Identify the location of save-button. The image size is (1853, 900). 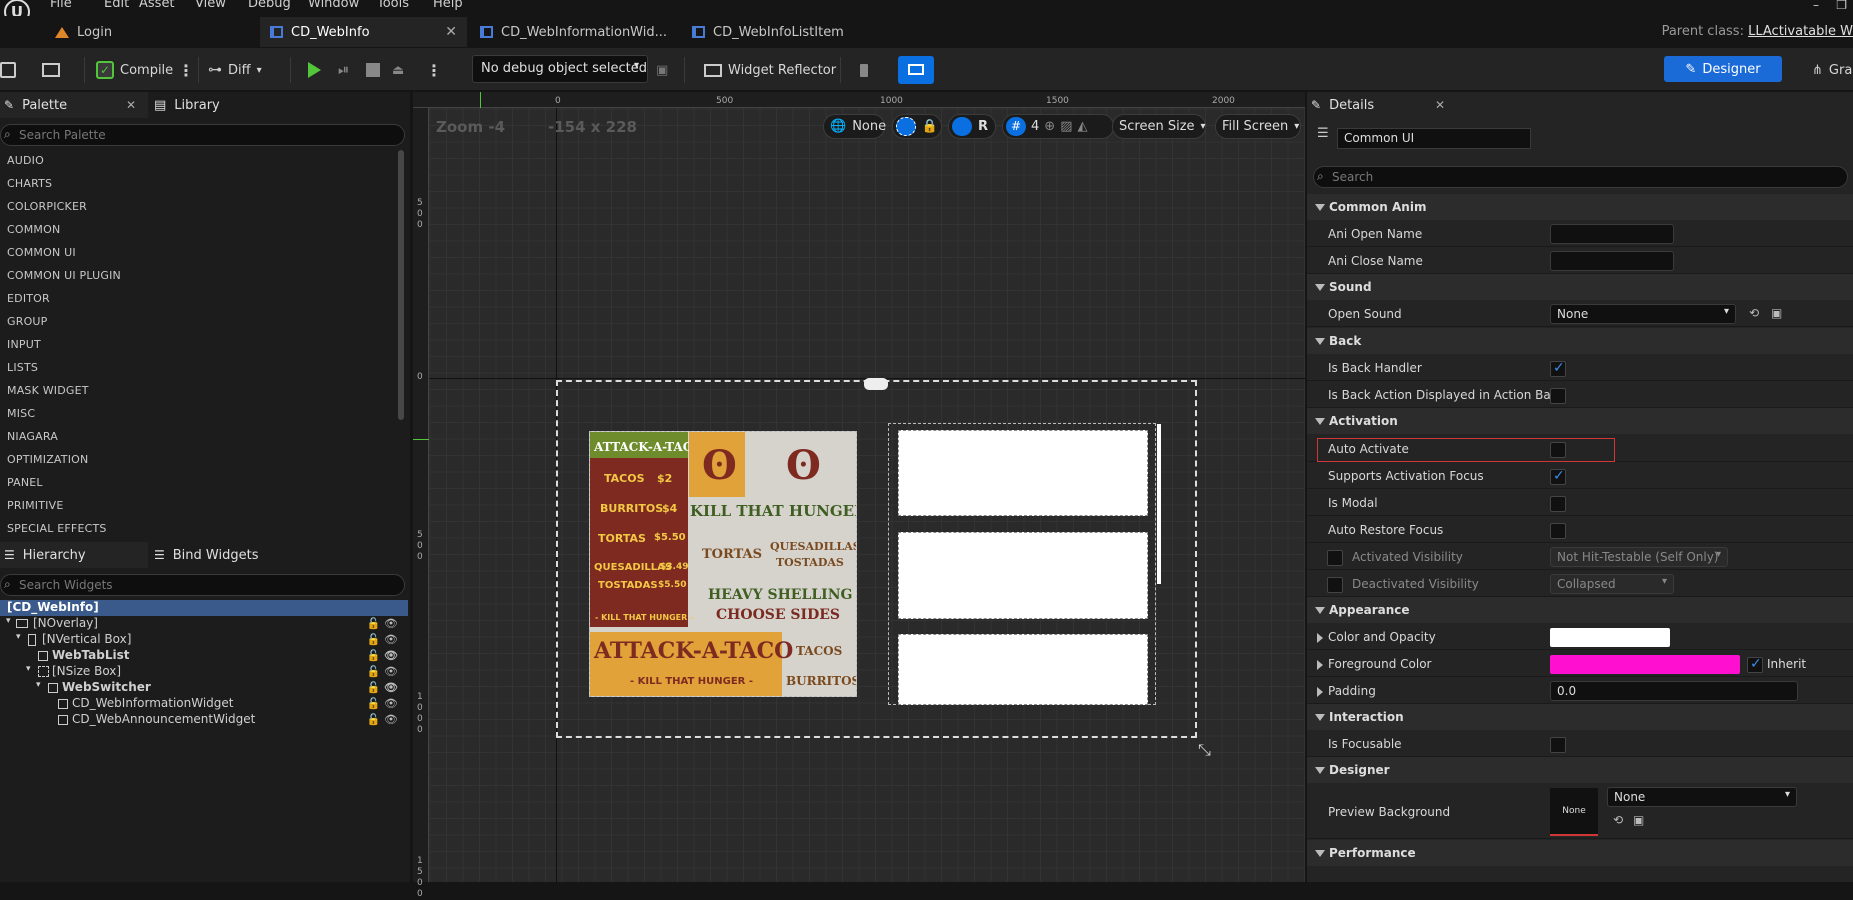
(8, 70).